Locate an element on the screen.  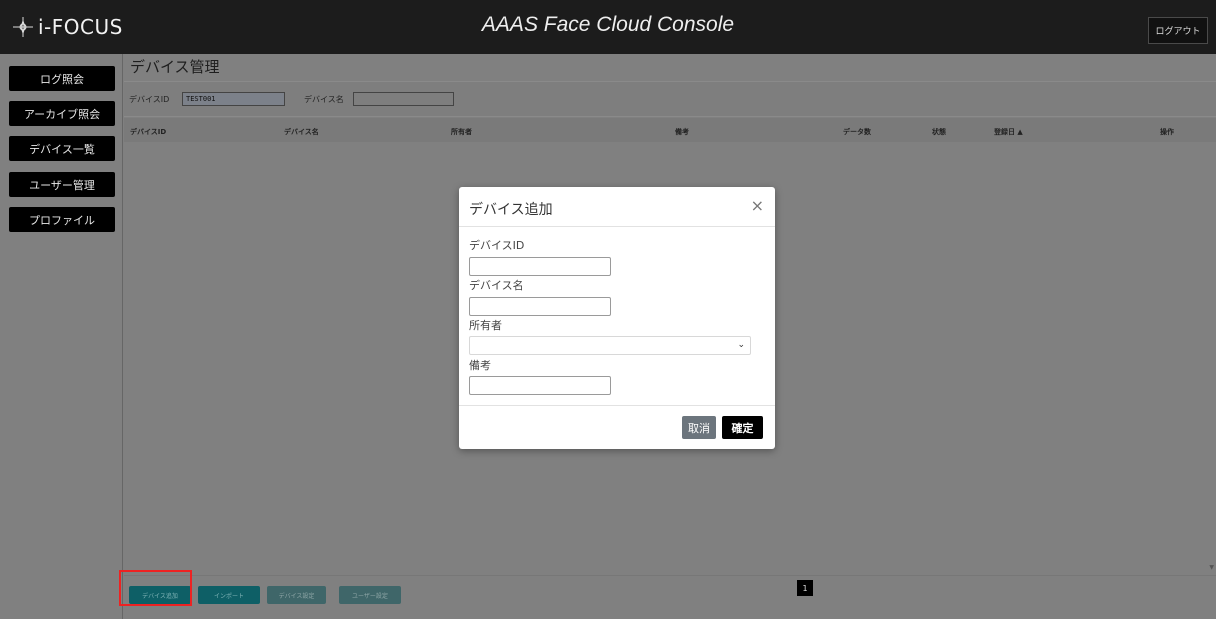
filter-device-name-label: デバイス名 is located at coordinates (324, 99).